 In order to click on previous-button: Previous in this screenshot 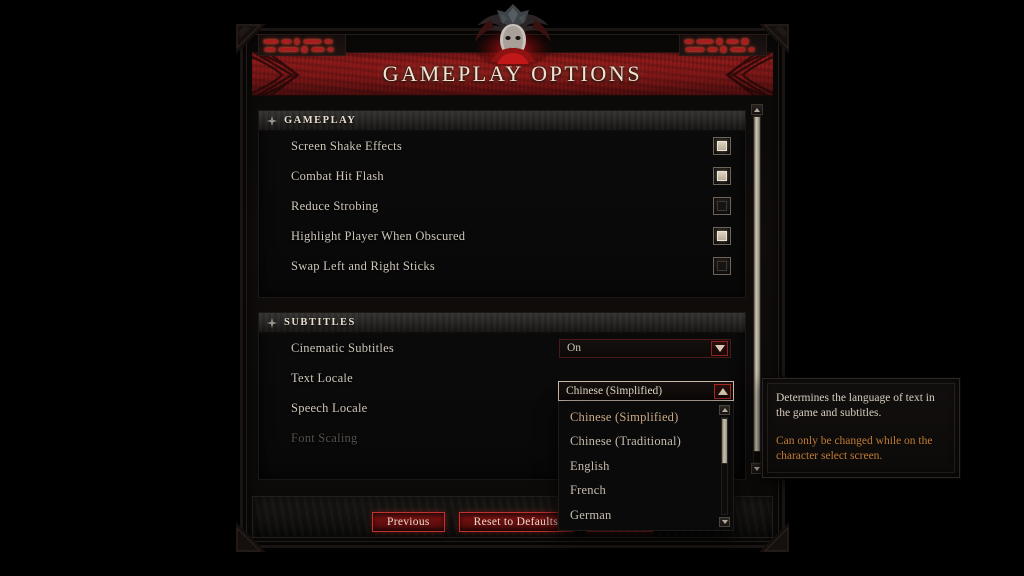, I will do `click(408, 522)`.